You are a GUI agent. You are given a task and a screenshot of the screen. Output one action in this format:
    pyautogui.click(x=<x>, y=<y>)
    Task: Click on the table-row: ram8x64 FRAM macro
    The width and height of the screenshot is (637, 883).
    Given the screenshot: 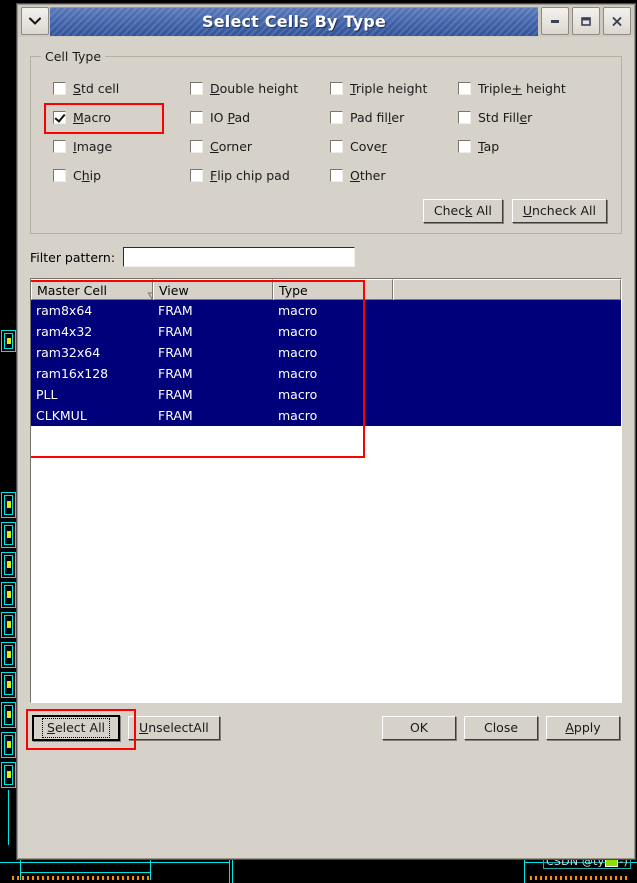 What is the action you would take?
    pyautogui.click(x=326, y=310)
    